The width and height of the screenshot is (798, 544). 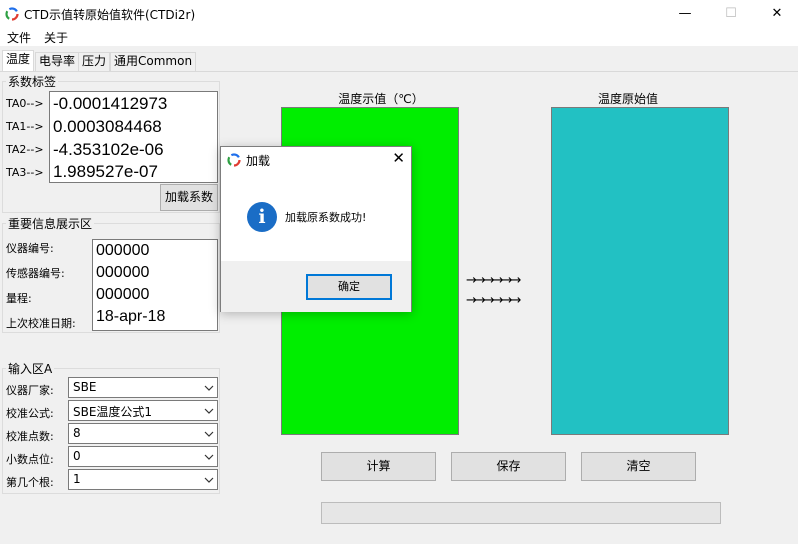 I want to click on tab-temperature: 温度, so click(x=18, y=61).